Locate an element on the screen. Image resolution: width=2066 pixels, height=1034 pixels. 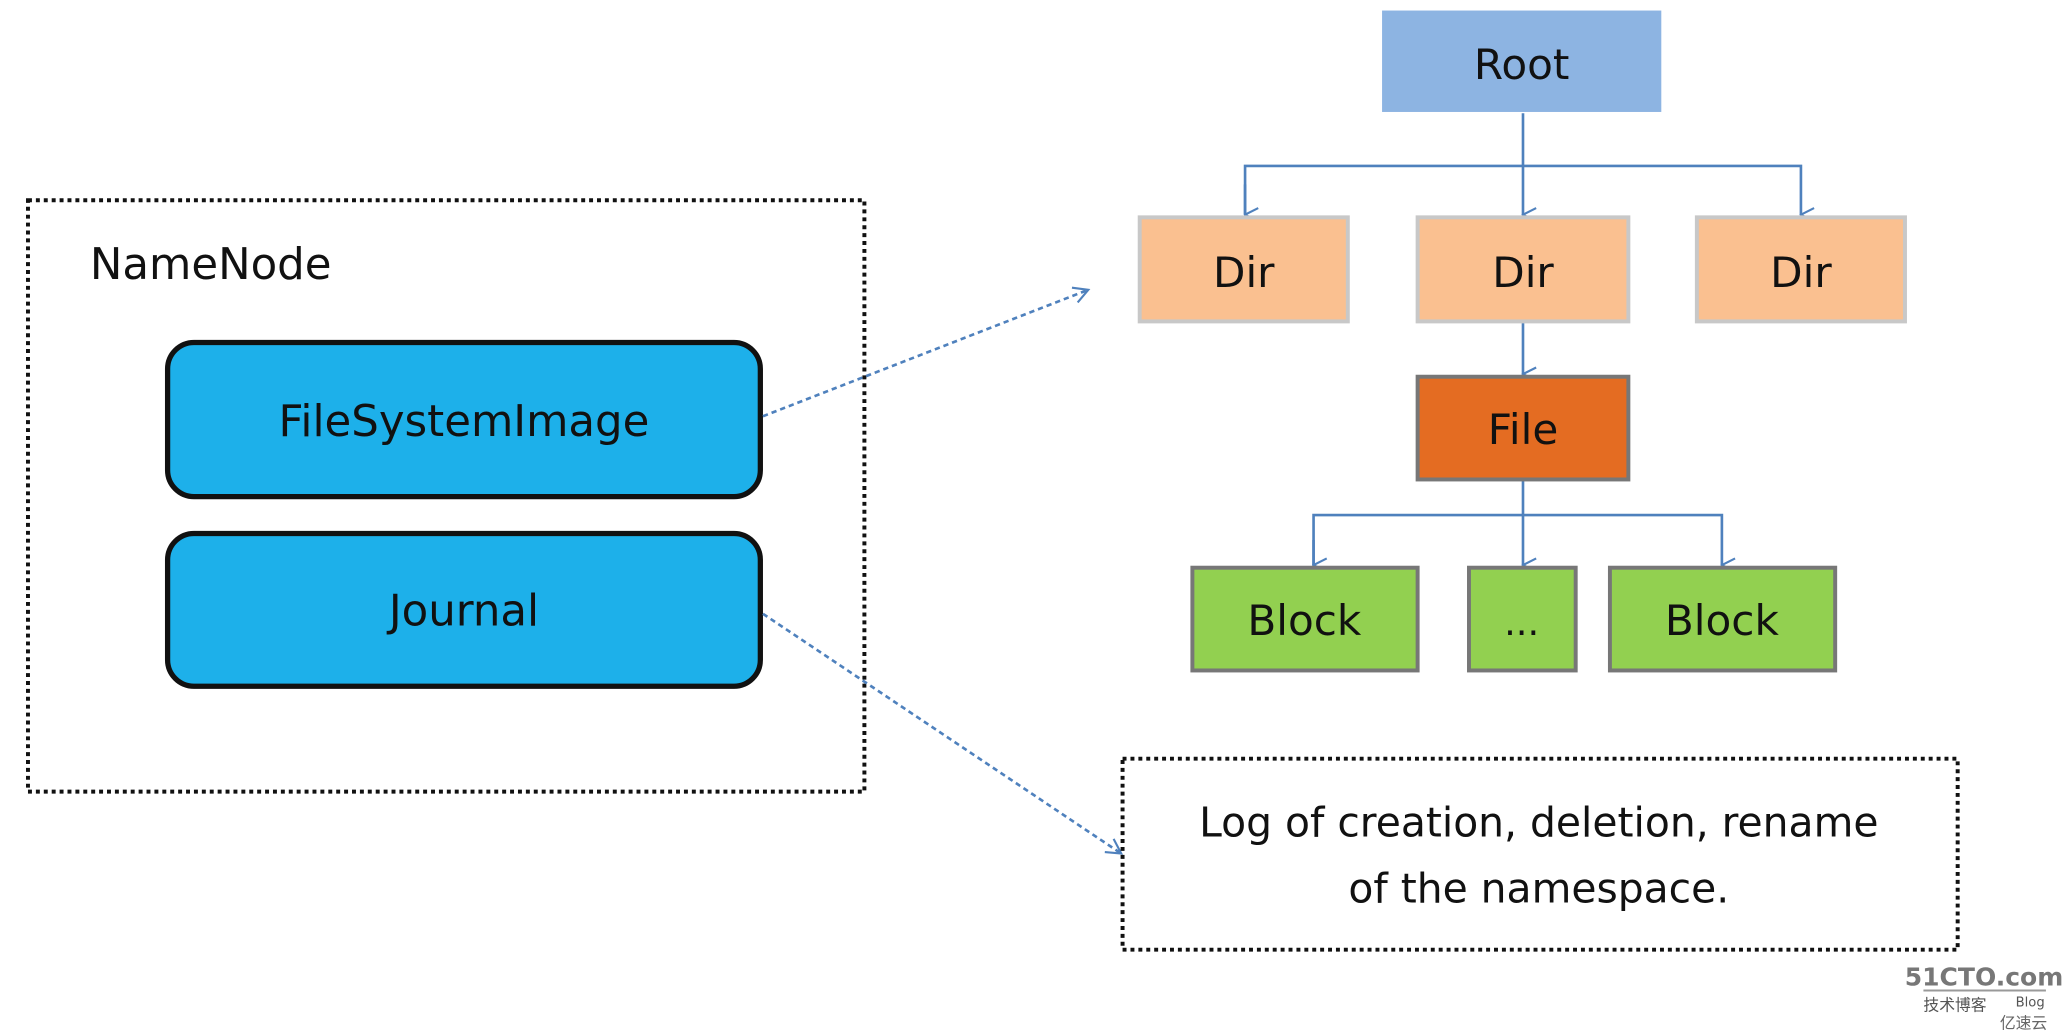
root-label: Root is located at coordinates (1521, 64).